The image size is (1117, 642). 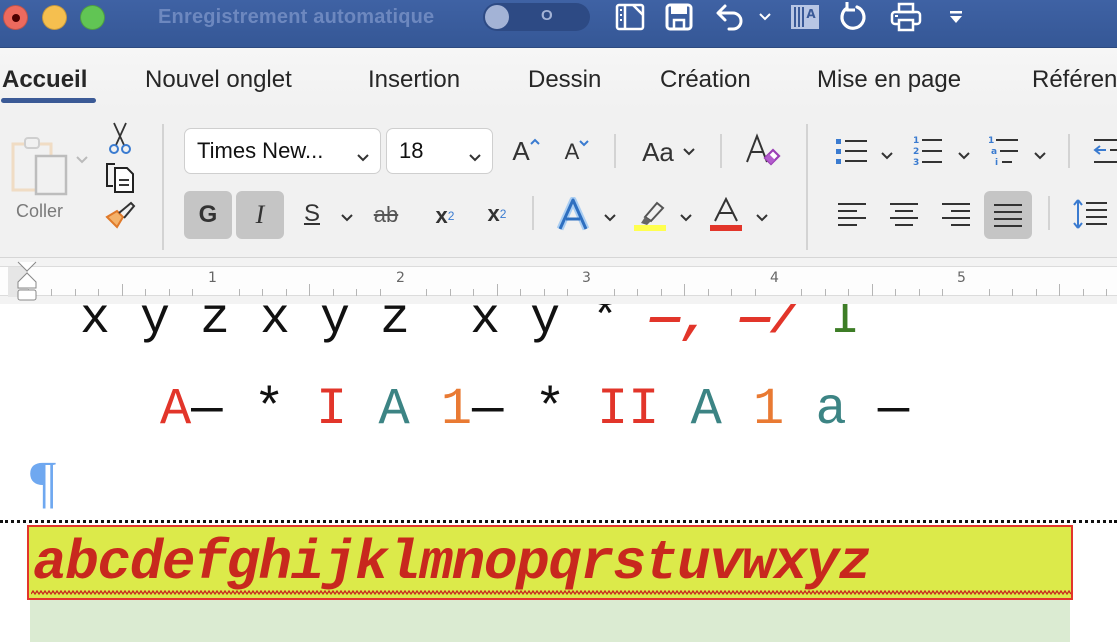 What do you see at coordinates (1040, 157) in the screenshot?
I see `multilevel-dropdown-icon` at bounding box center [1040, 157].